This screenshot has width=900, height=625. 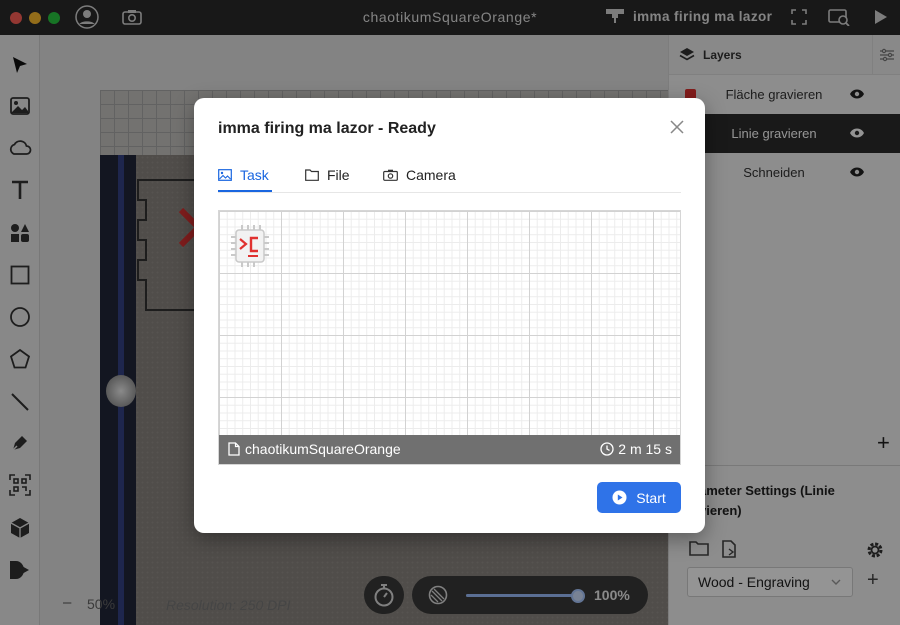 What do you see at coordinates (312, 174) in the screenshot?
I see `folder-icon` at bounding box center [312, 174].